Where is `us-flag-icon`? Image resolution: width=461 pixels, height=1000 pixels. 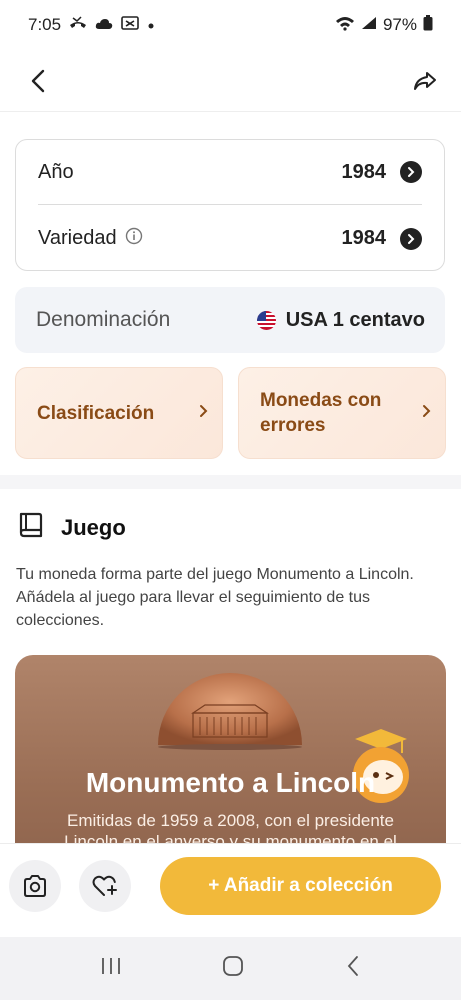
us-flag-icon is located at coordinates (266, 320).